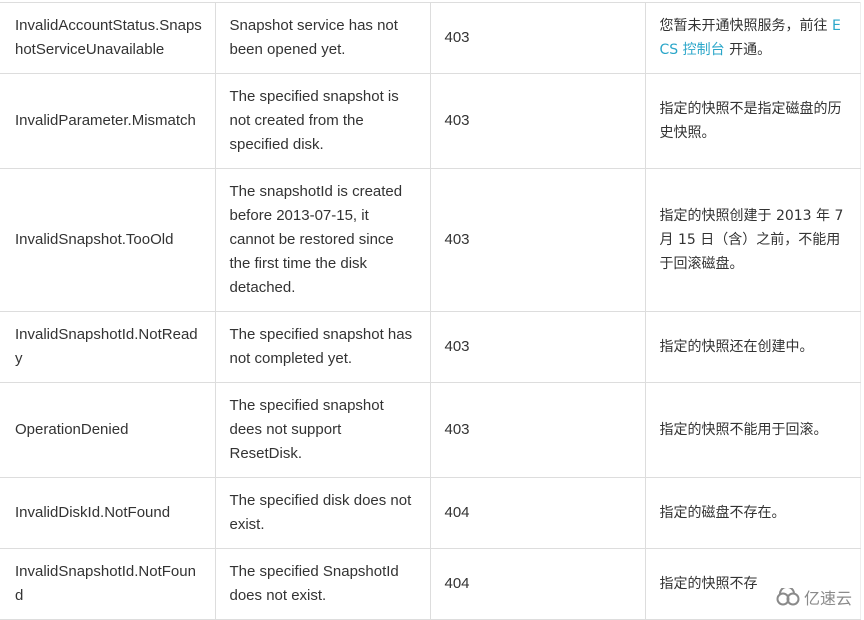 The width and height of the screenshot is (864, 620). I want to click on watermark: 亿速云, so click(813, 597).